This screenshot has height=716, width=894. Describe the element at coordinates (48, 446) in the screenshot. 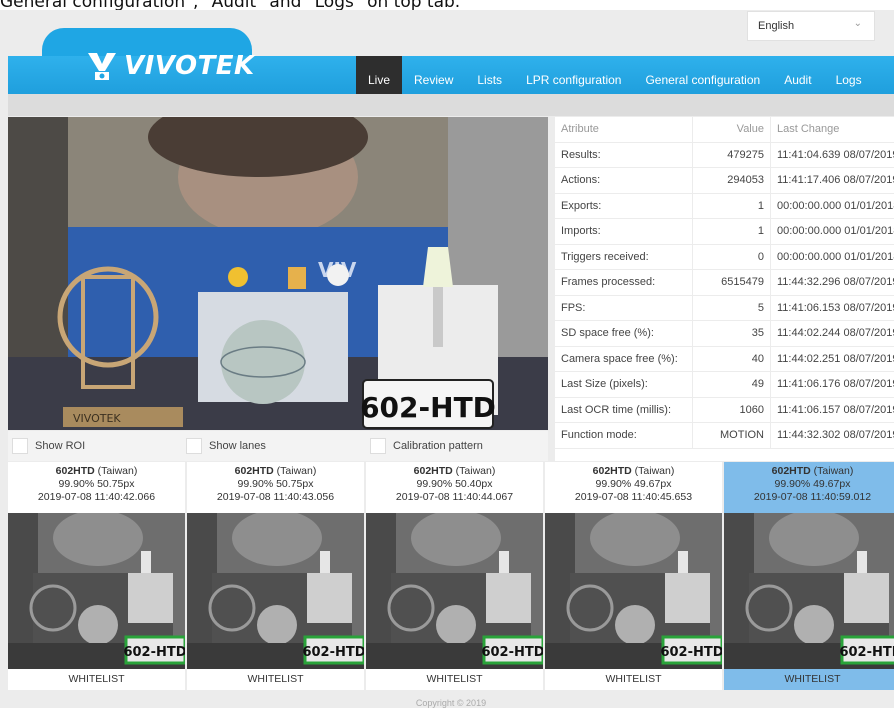

I see `show-roi-toggle: Show ROI` at that location.